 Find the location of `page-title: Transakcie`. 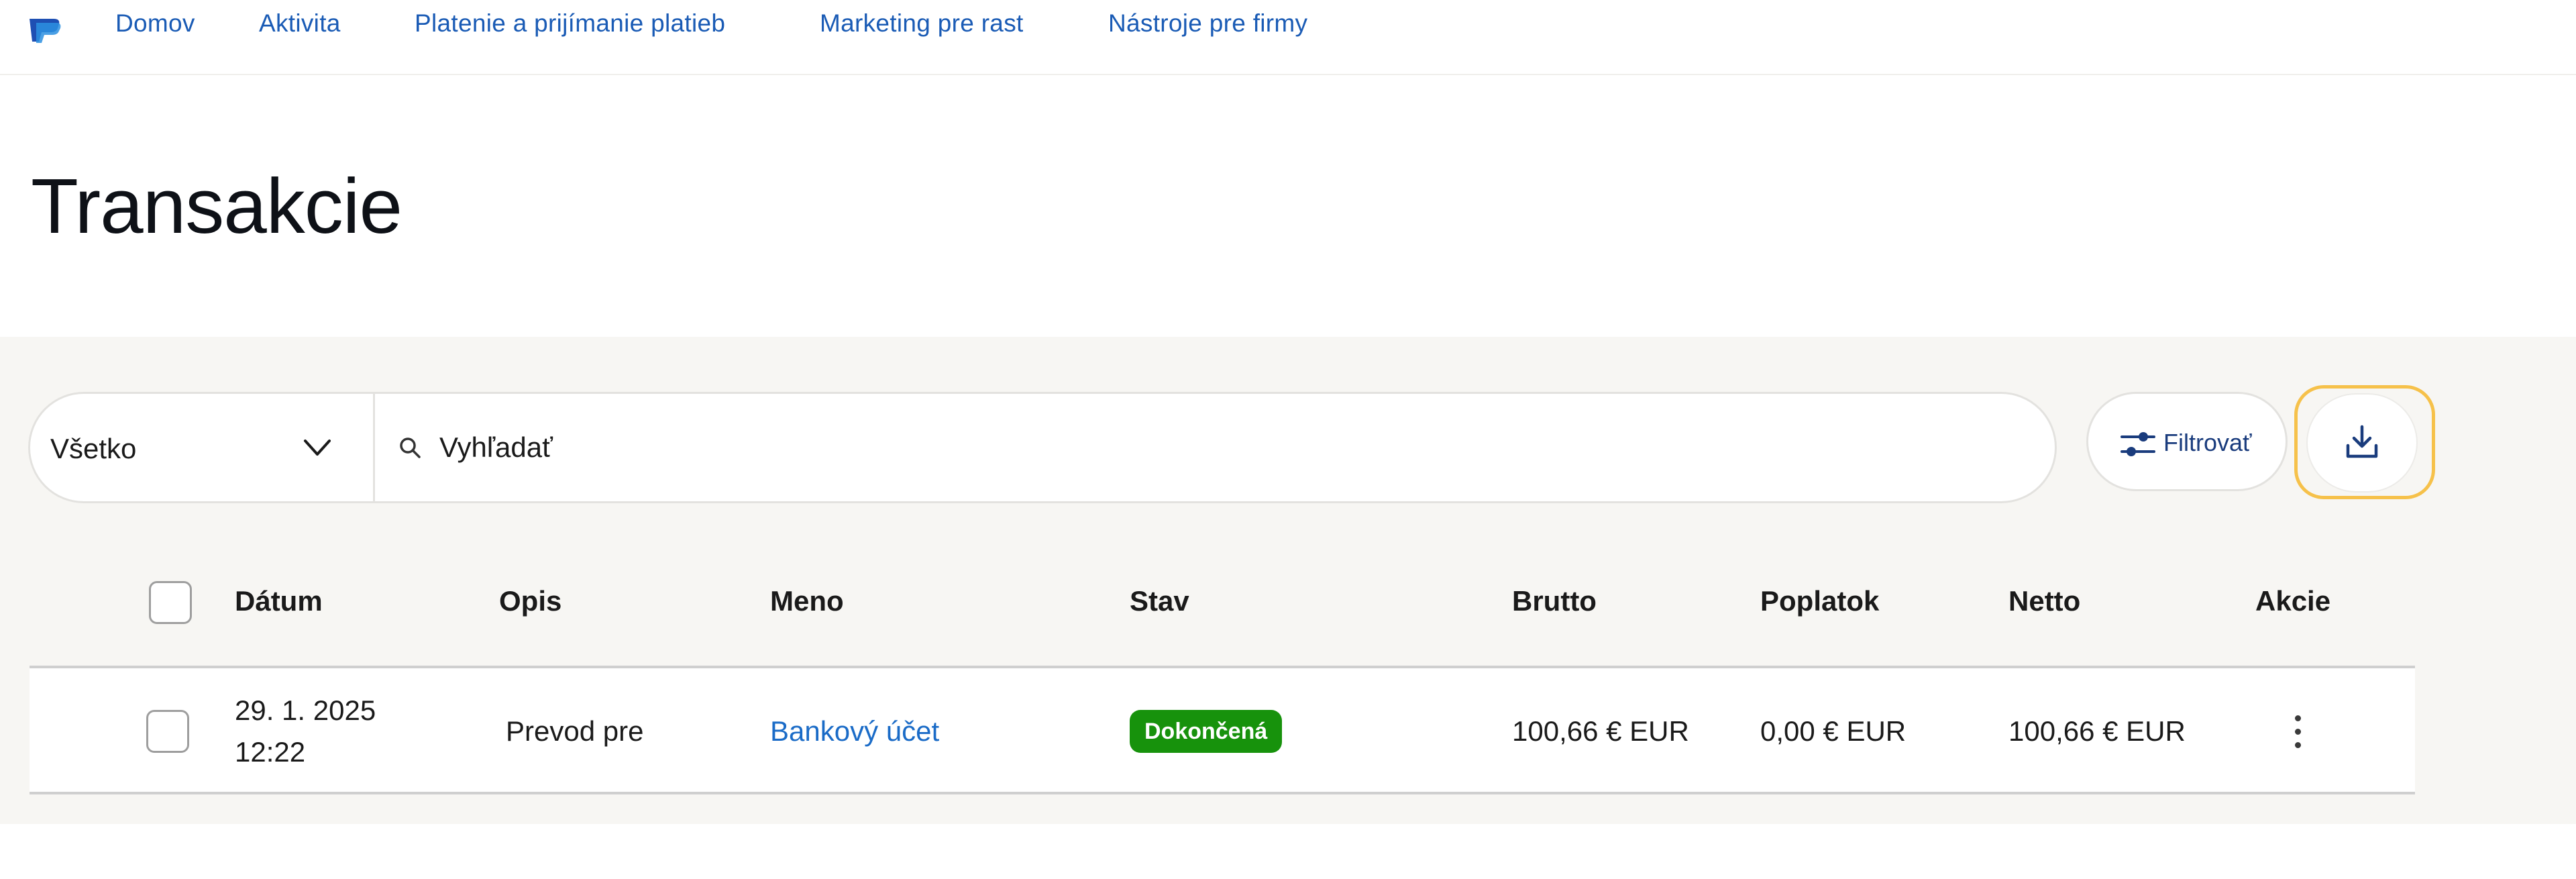

page-title: Transakcie is located at coordinates (216, 206).